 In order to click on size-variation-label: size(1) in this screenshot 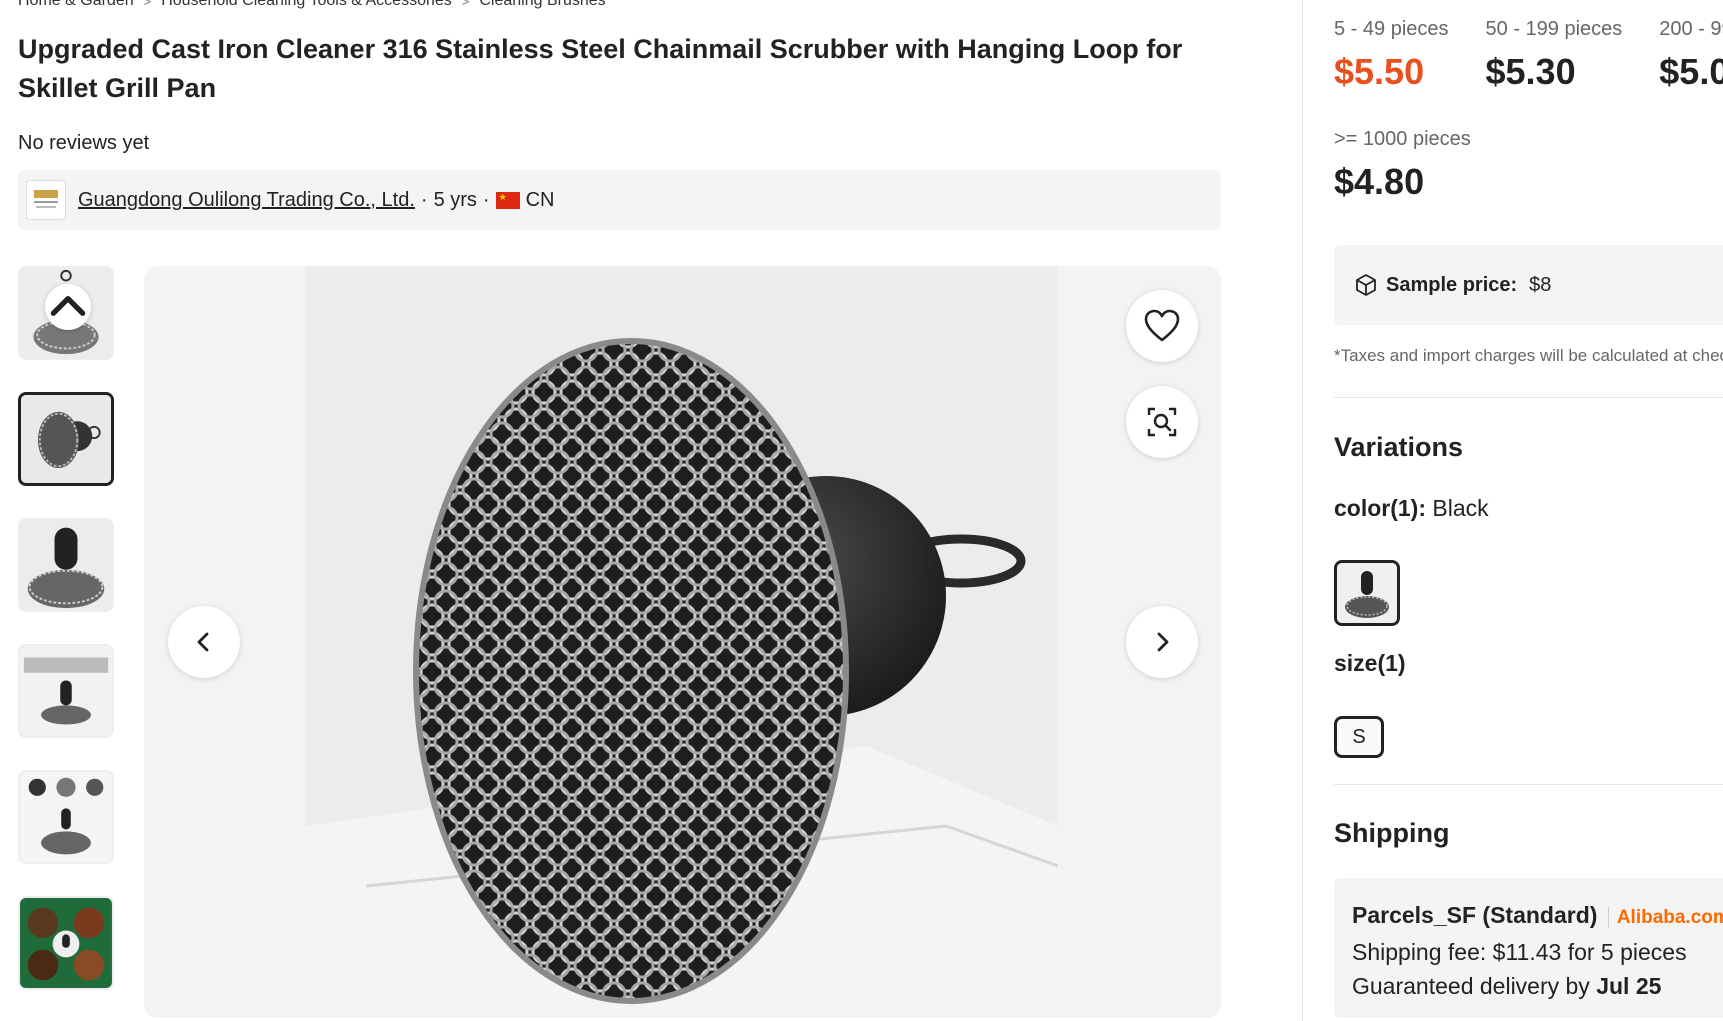, I will do `click(1370, 663)`.